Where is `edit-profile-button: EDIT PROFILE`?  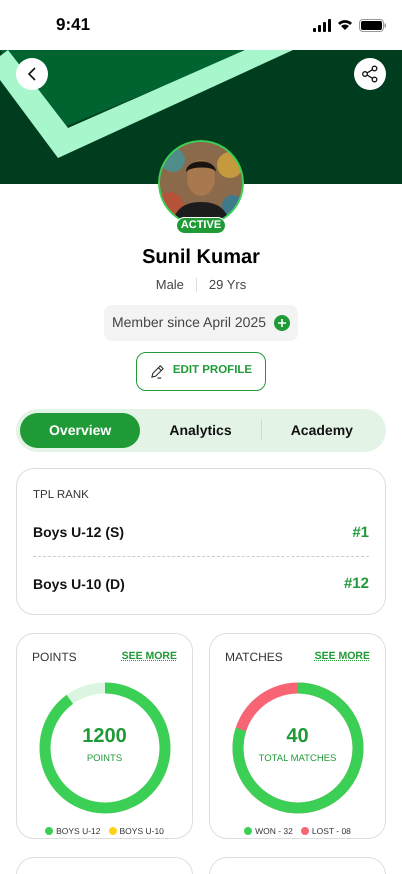 edit-profile-button: EDIT PROFILE is located at coordinates (201, 371).